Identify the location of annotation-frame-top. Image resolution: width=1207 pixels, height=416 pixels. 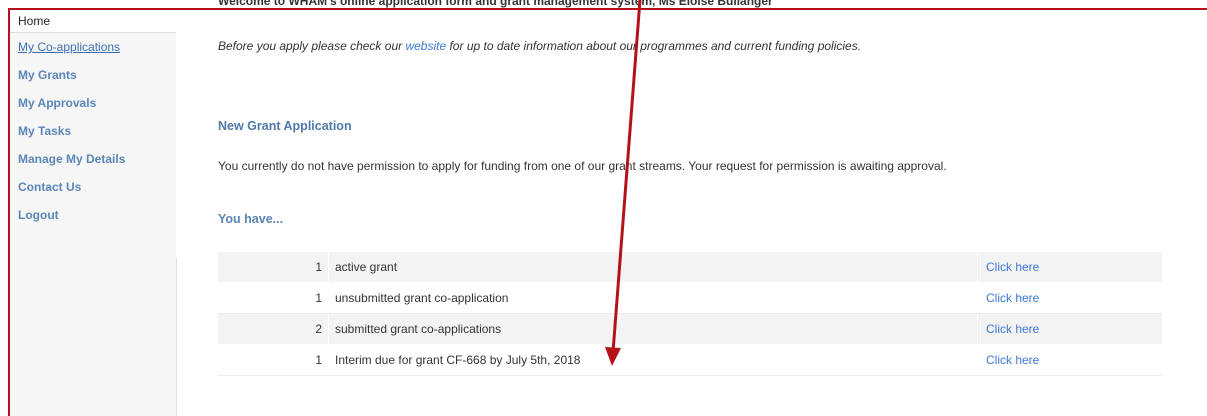
(607, 9).